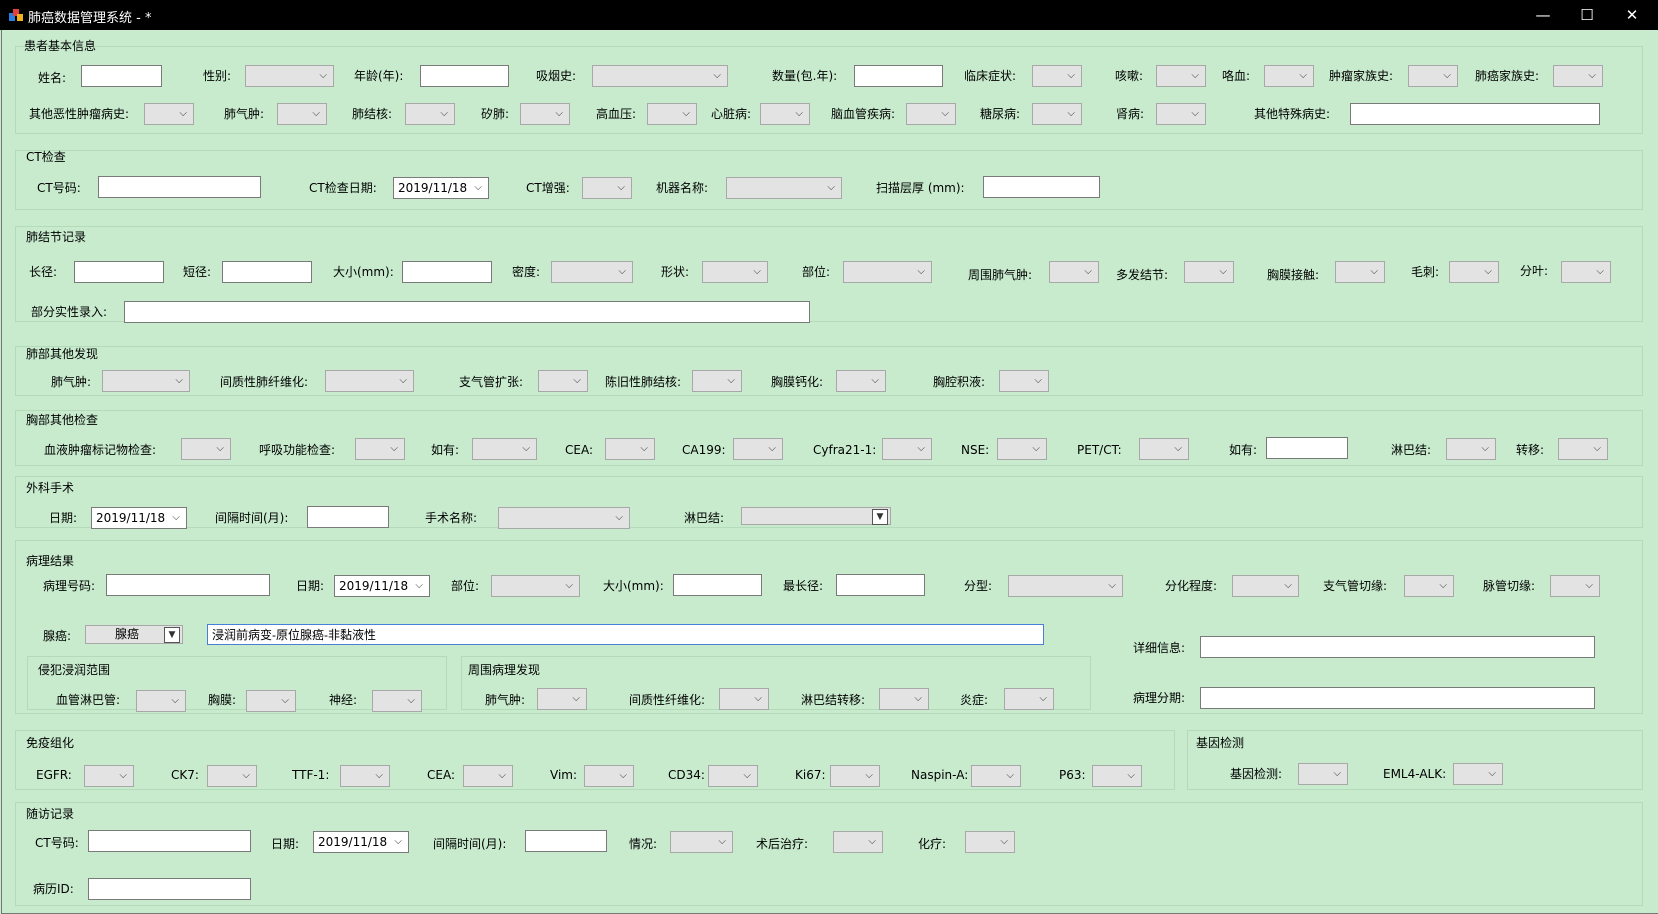  Describe the element at coordinates (380, 449) in the screenshot. I see `resp-func-select: ⌵` at that location.